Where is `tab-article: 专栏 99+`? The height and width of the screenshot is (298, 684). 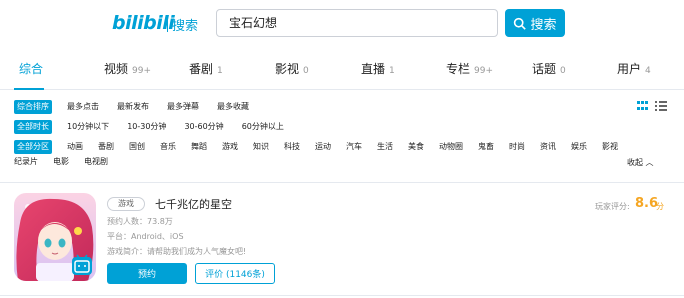 tab-article: 专栏 99+ is located at coordinates (469, 73).